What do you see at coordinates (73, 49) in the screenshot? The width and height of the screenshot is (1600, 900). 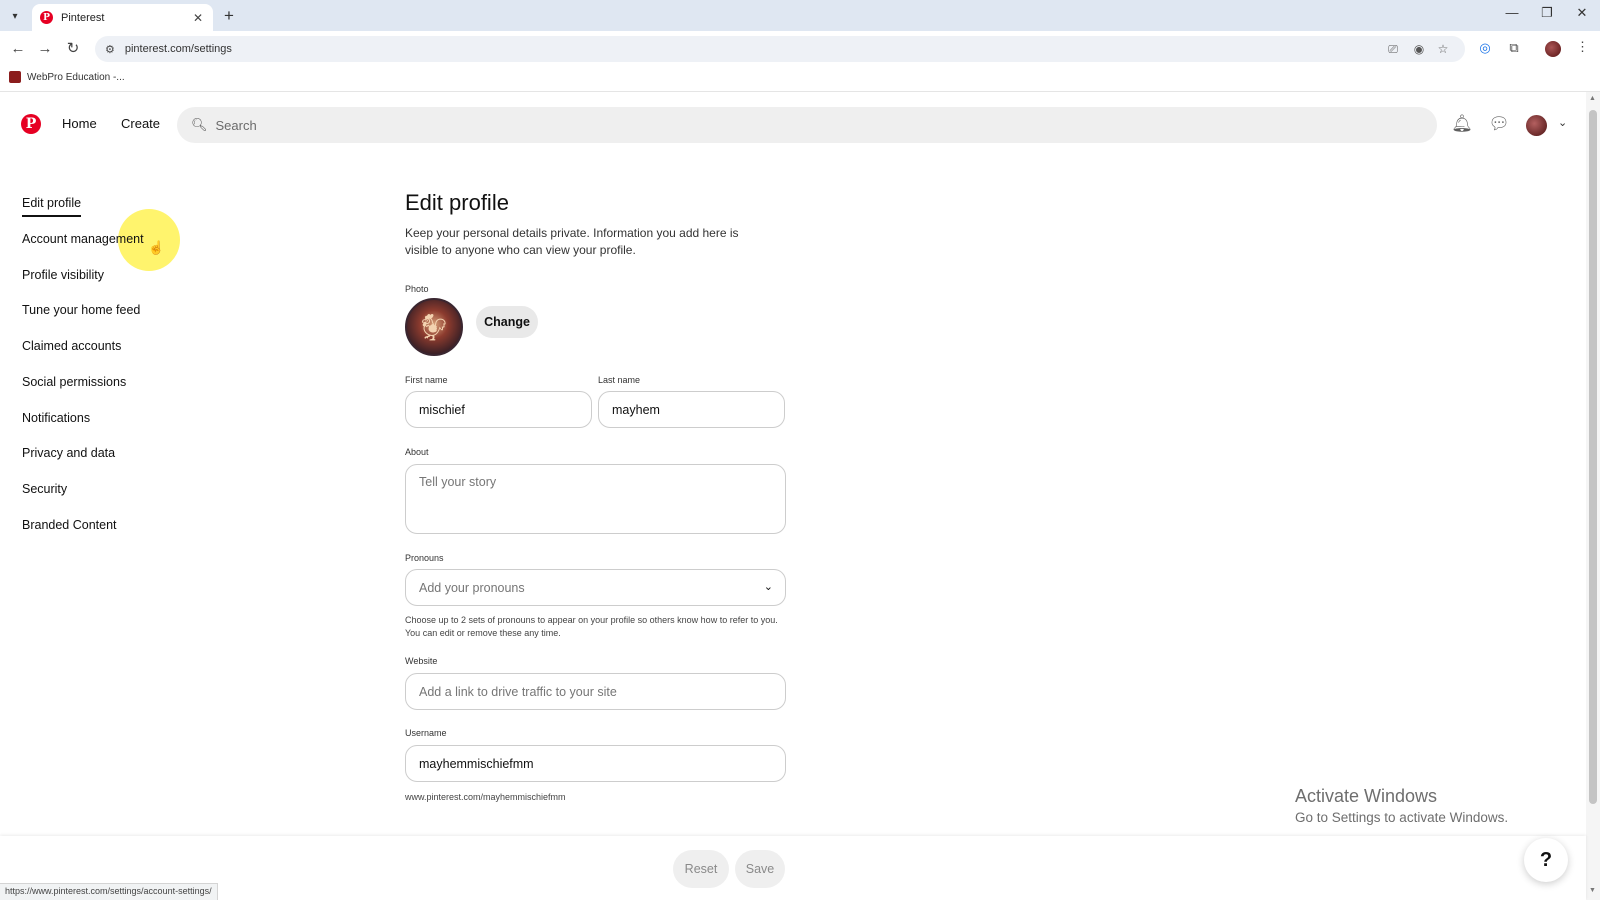 I see `reload-icon: ↻` at bounding box center [73, 49].